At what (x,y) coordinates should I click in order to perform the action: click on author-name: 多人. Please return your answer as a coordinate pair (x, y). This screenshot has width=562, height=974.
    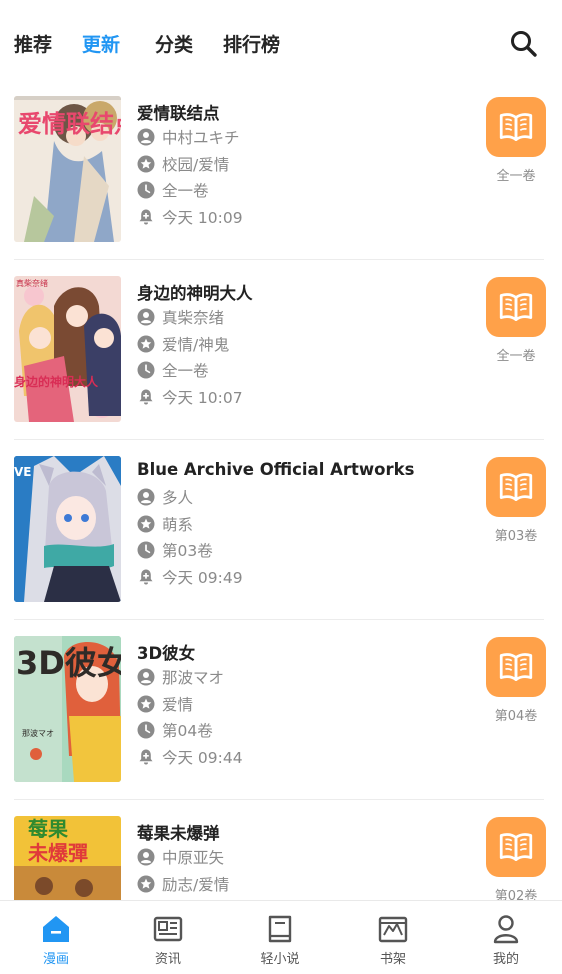
    Looking at the image, I should click on (178, 498).